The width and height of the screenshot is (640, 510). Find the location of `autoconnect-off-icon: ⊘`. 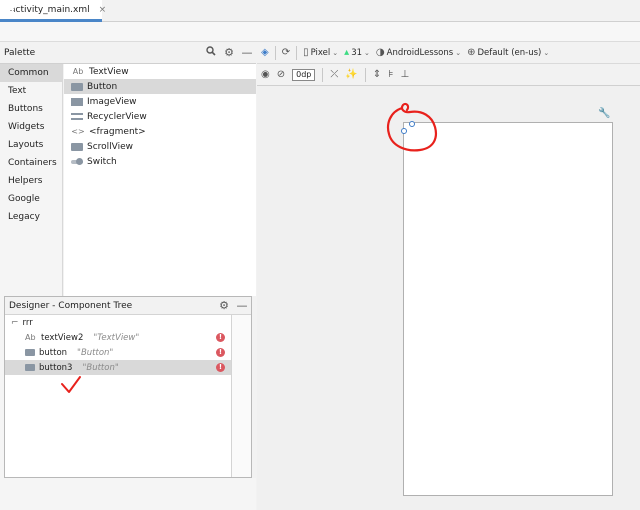

autoconnect-off-icon: ⊘ is located at coordinates (281, 74).